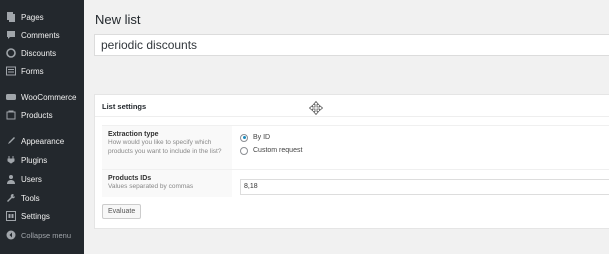  Describe the element at coordinates (42, 198) in the screenshot. I see `sidebar-item-tools: Tools` at that location.